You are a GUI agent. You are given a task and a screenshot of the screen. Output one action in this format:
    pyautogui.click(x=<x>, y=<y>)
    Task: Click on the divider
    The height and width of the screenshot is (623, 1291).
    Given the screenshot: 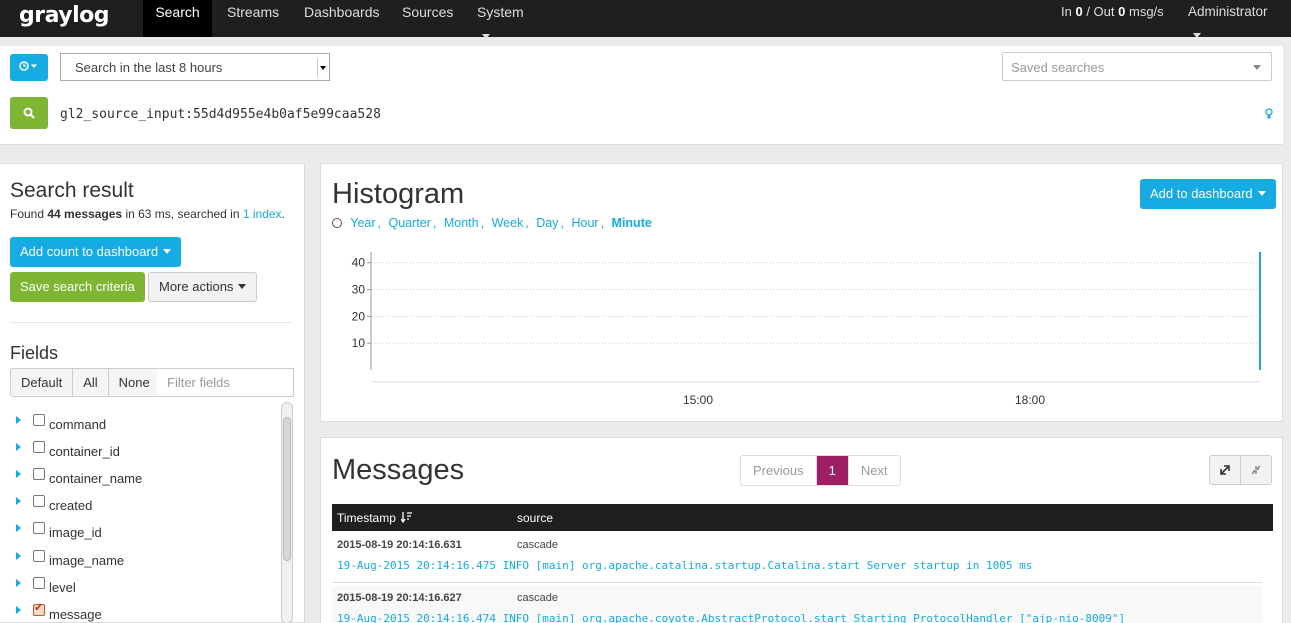 What is the action you would take?
    pyautogui.click(x=151, y=322)
    